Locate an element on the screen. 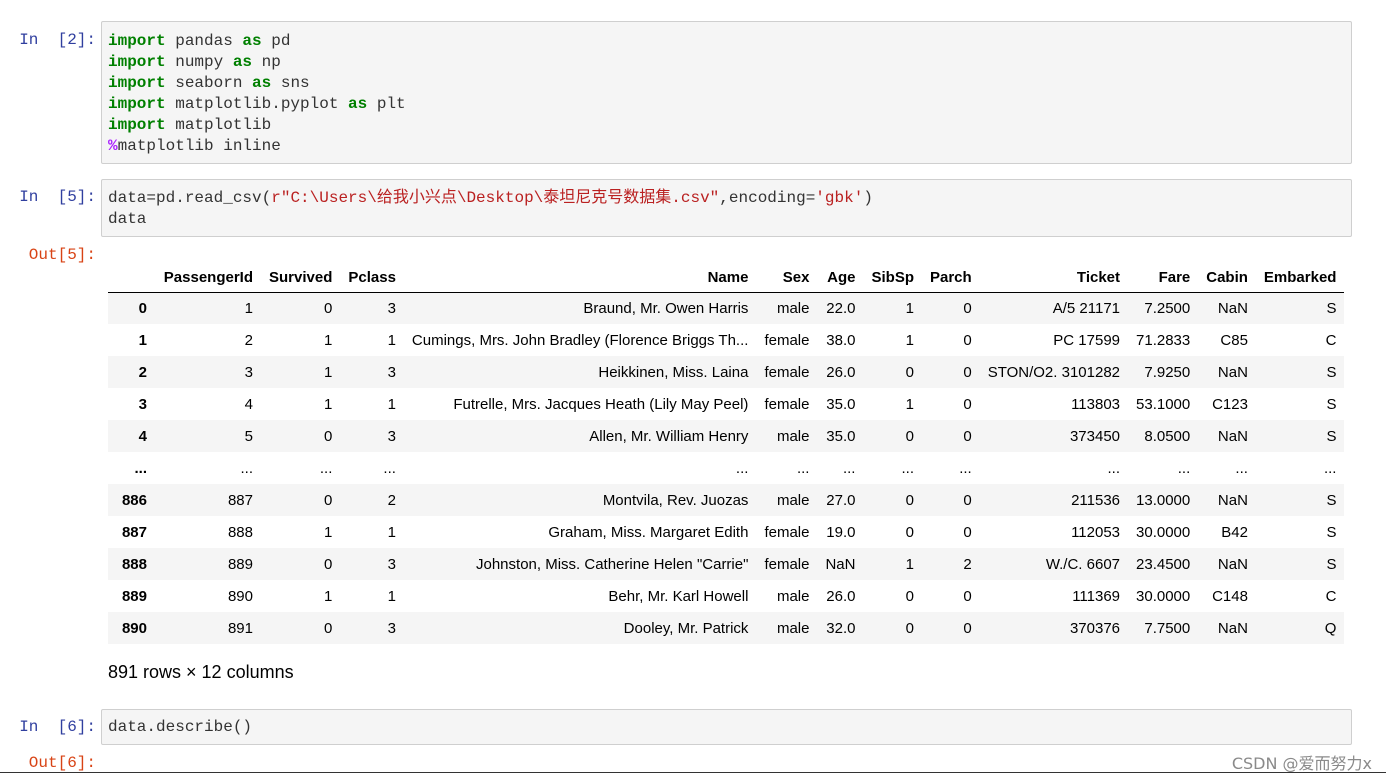 This screenshot has width=1386, height=780. column-header: SibSp is located at coordinates (892, 276).